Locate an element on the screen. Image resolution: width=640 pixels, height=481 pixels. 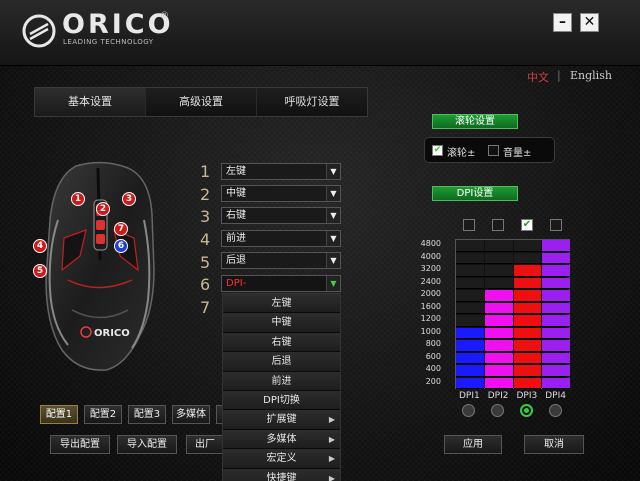
language-chinese-link: 中文 is located at coordinates (538, 77).